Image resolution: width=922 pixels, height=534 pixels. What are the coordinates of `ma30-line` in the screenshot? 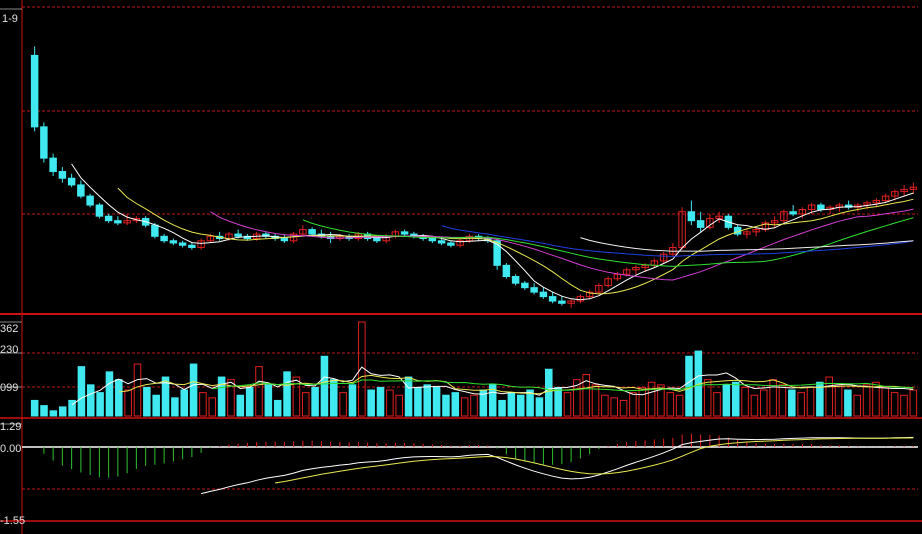 It's located at (608, 242).